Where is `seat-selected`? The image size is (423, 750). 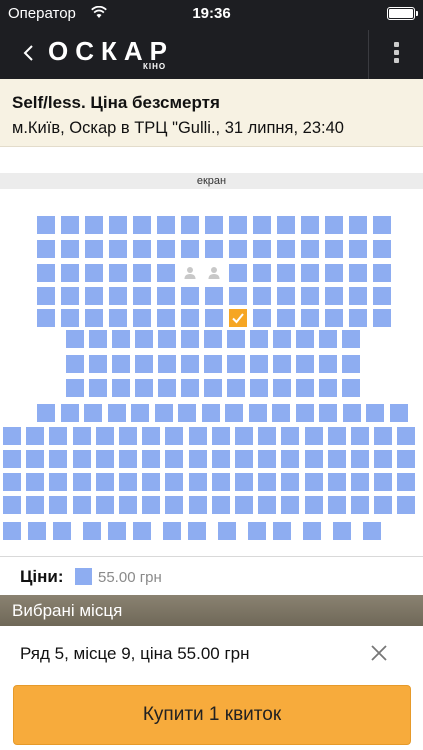 seat-selected is located at coordinates (238, 318).